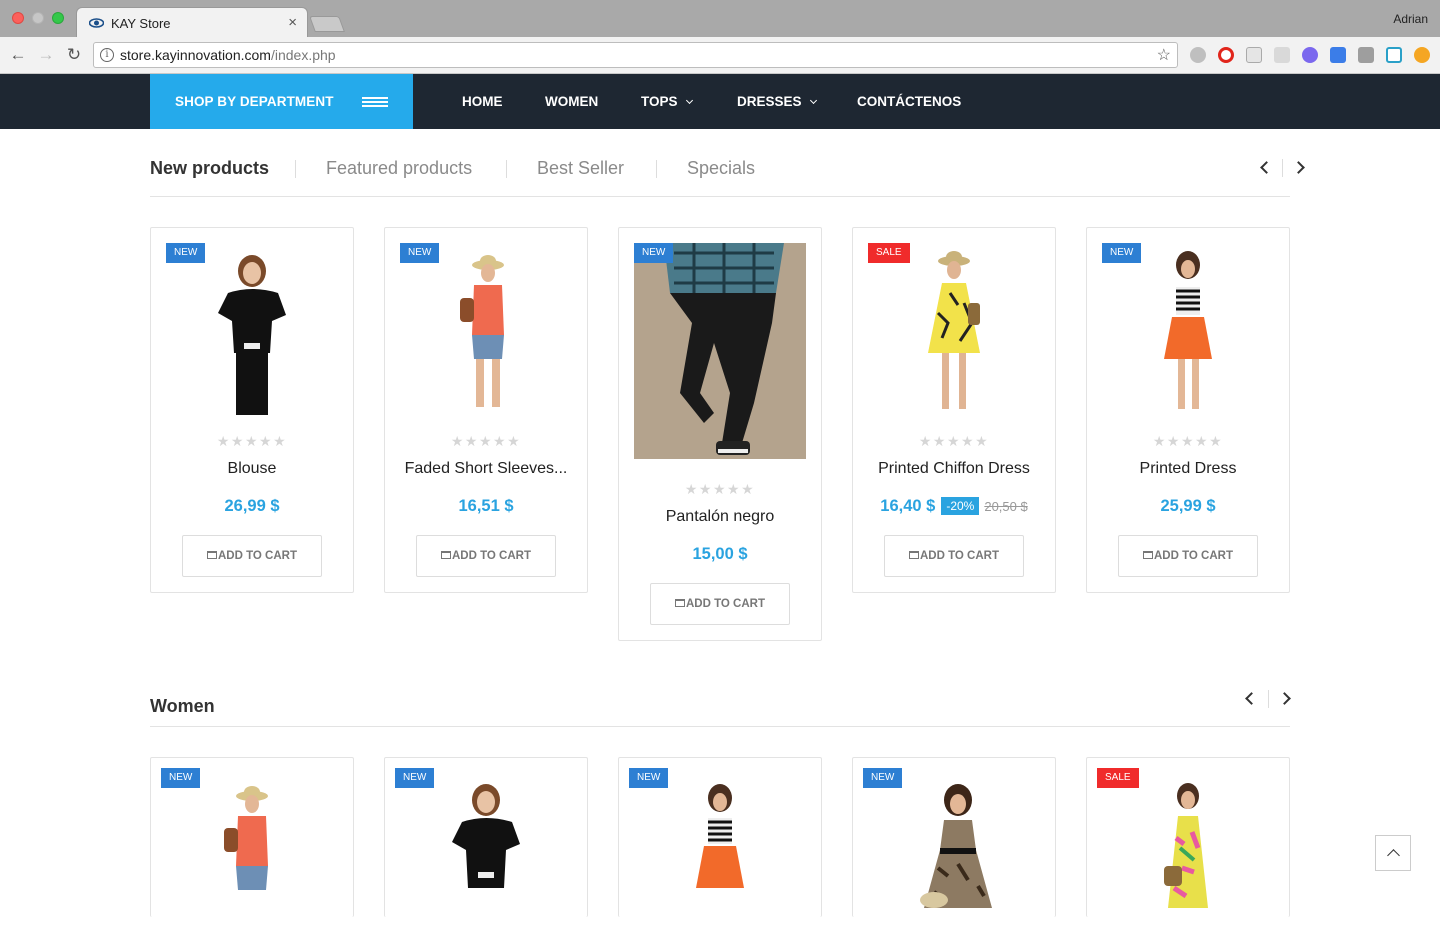 This screenshot has height=940, width=1440. Describe the element at coordinates (486, 506) in the screenshot. I see `product-price: 16,51 $` at that location.